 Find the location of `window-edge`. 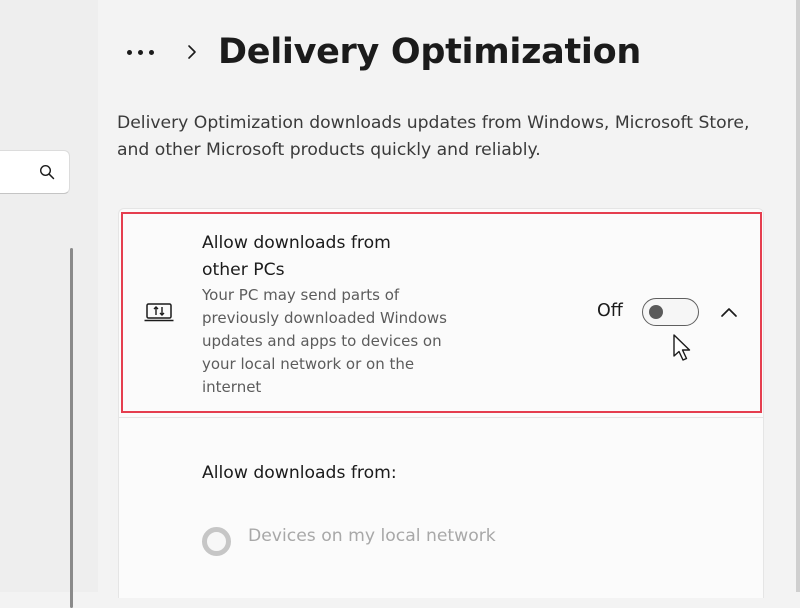

window-edge is located at coordinates (798, 296).